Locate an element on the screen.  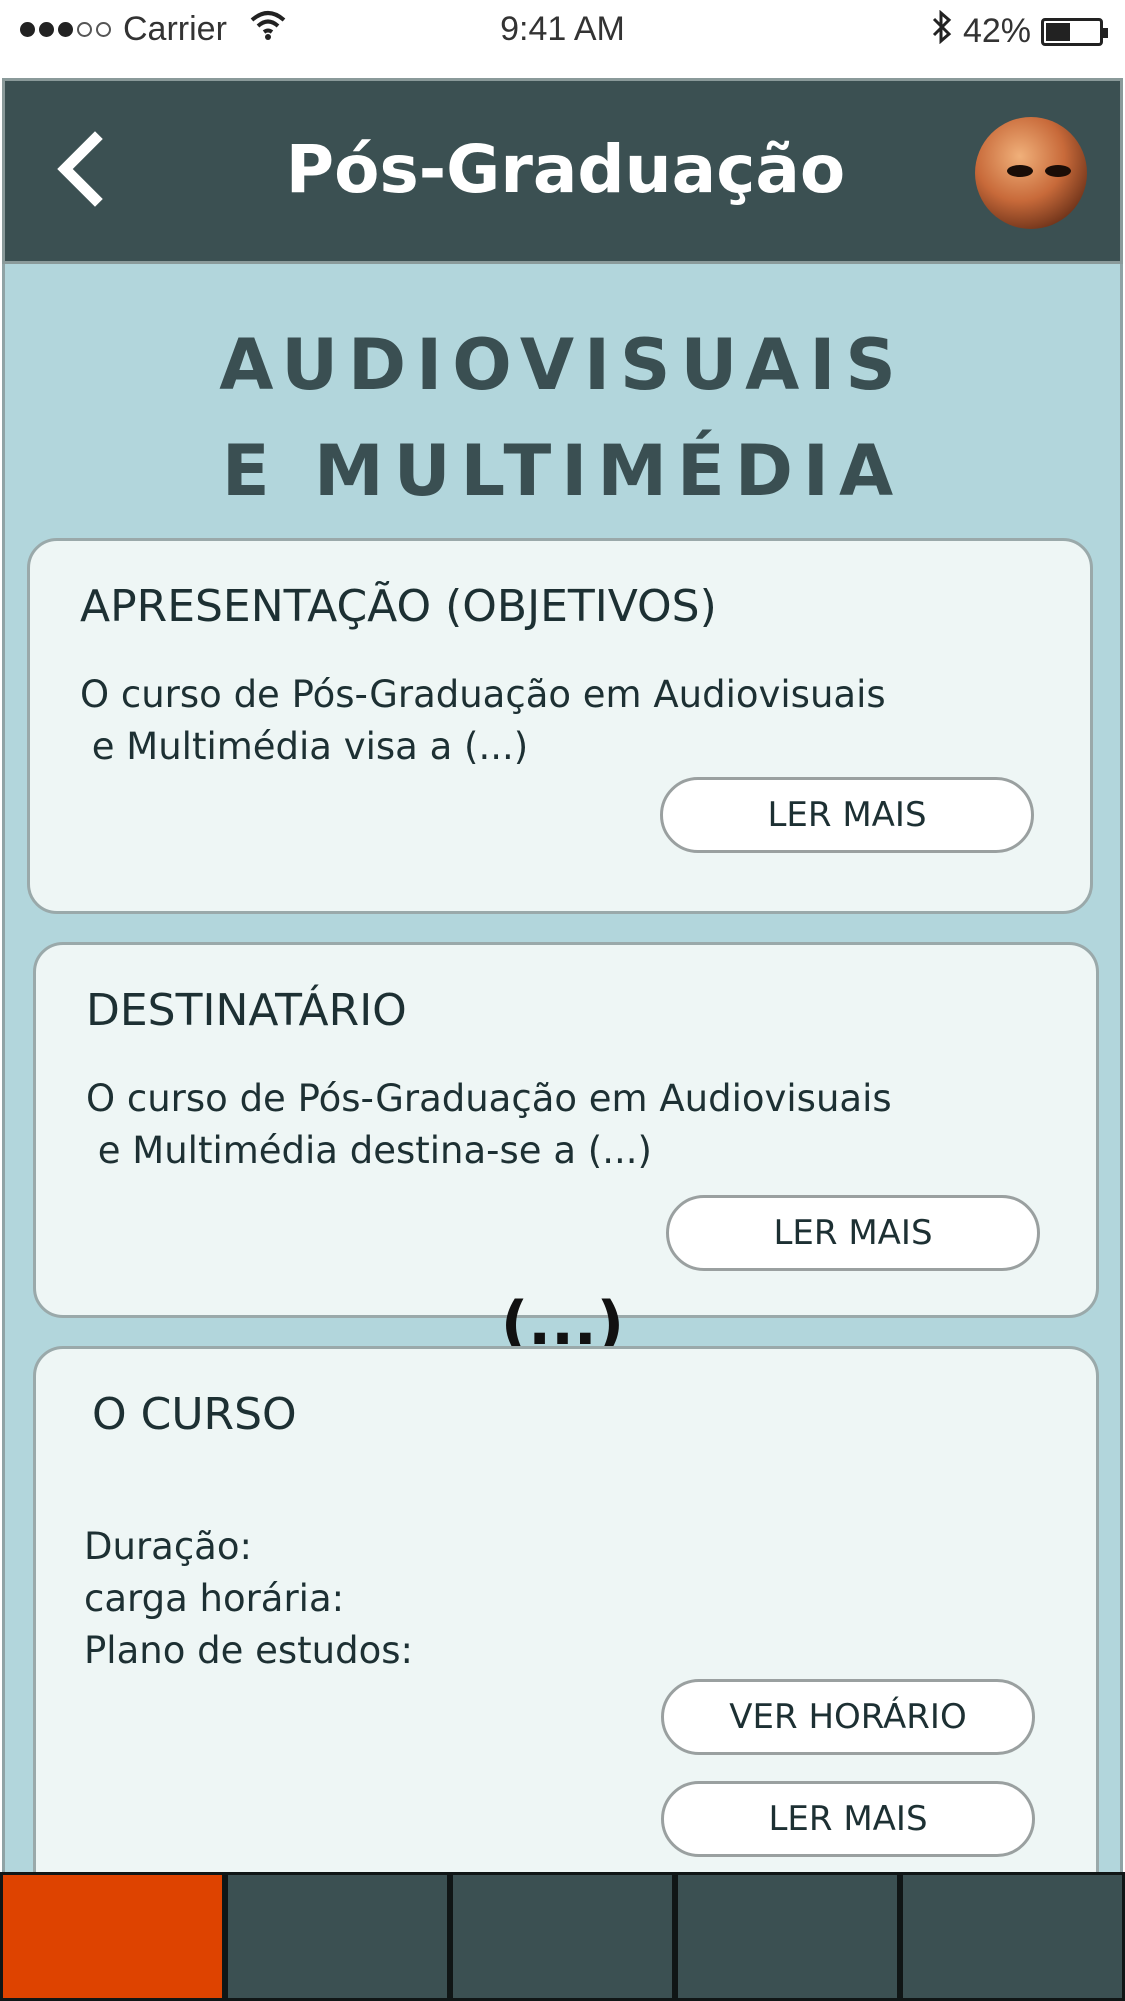
bottom-tab-bar is located at coordinates (562, 1936).